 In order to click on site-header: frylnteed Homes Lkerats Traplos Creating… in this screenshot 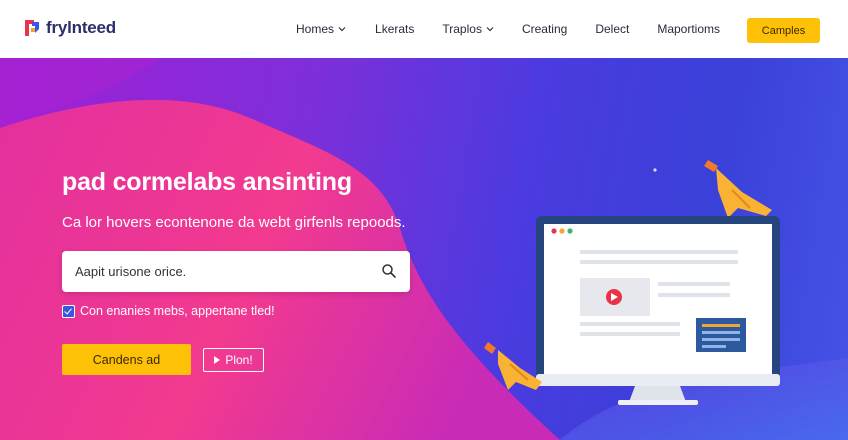, I will do `click(424, 29)`.